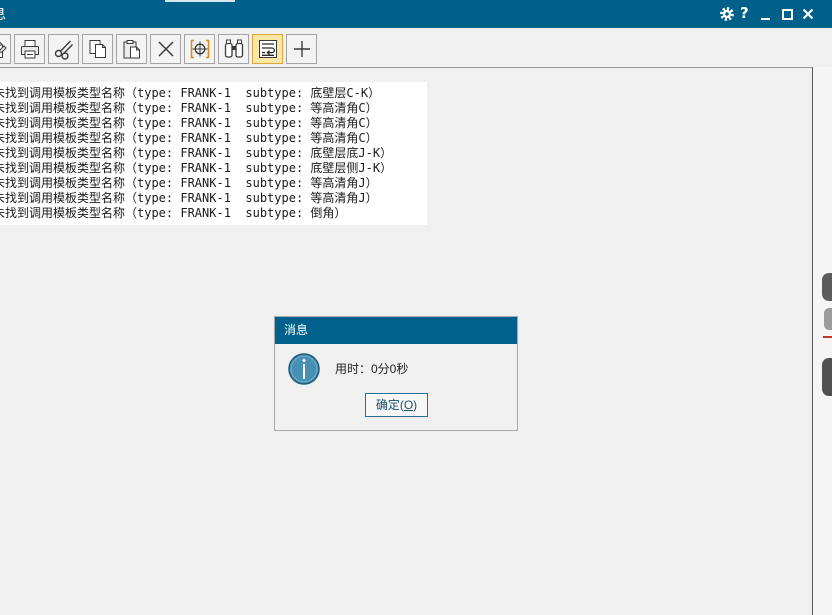  I want to click on message-dialog: 消息 用时：0分0秒 确定(O), so click(396, 373).